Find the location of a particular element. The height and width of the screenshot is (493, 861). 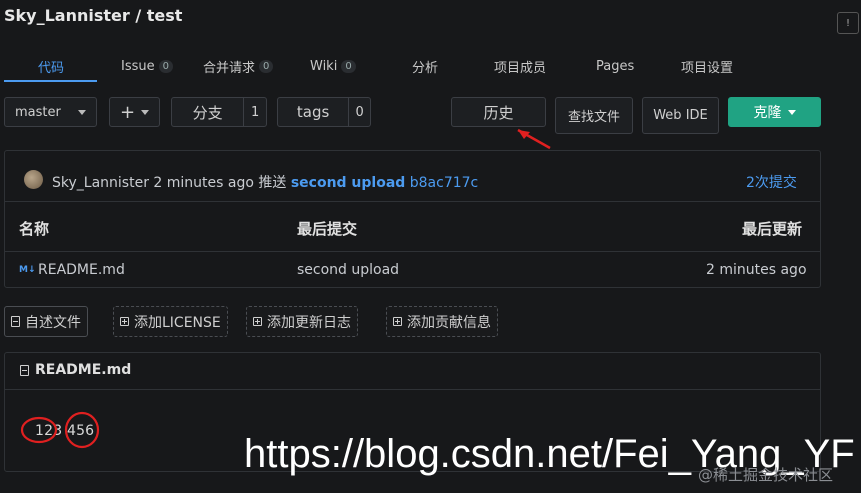

avatar is located at coordinates (33, 179).